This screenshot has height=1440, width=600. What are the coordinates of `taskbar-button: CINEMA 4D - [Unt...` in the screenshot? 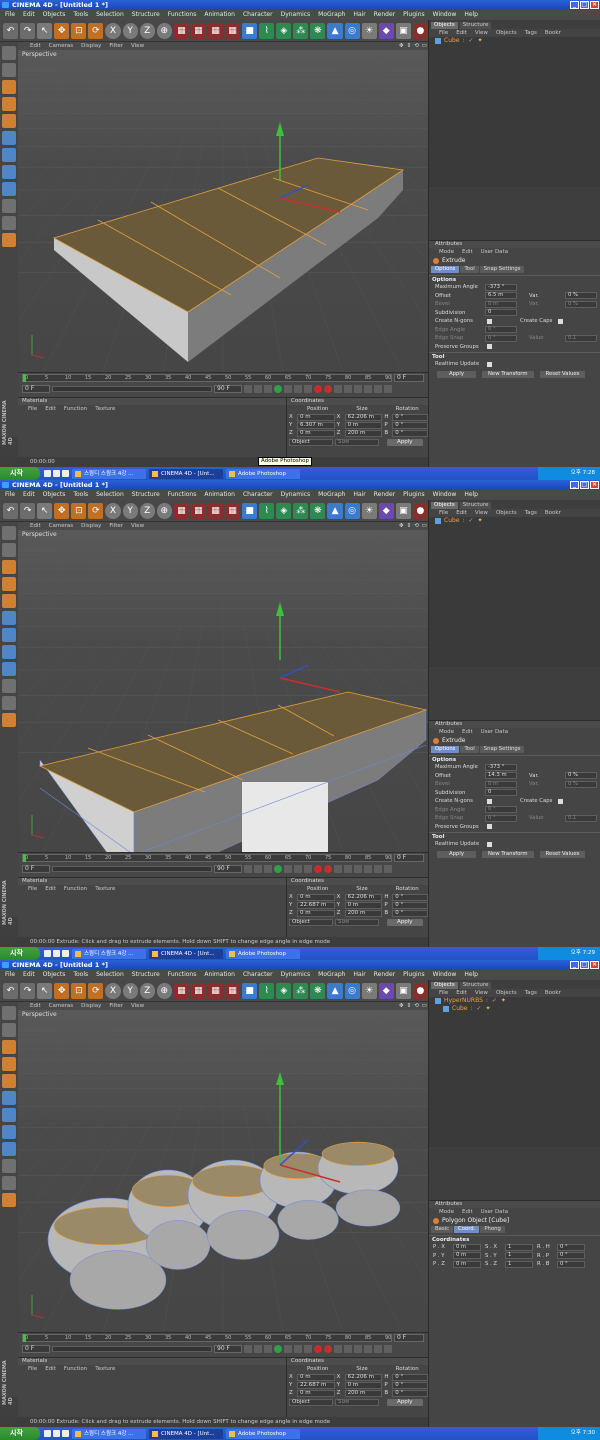 It's located at (186, 953).